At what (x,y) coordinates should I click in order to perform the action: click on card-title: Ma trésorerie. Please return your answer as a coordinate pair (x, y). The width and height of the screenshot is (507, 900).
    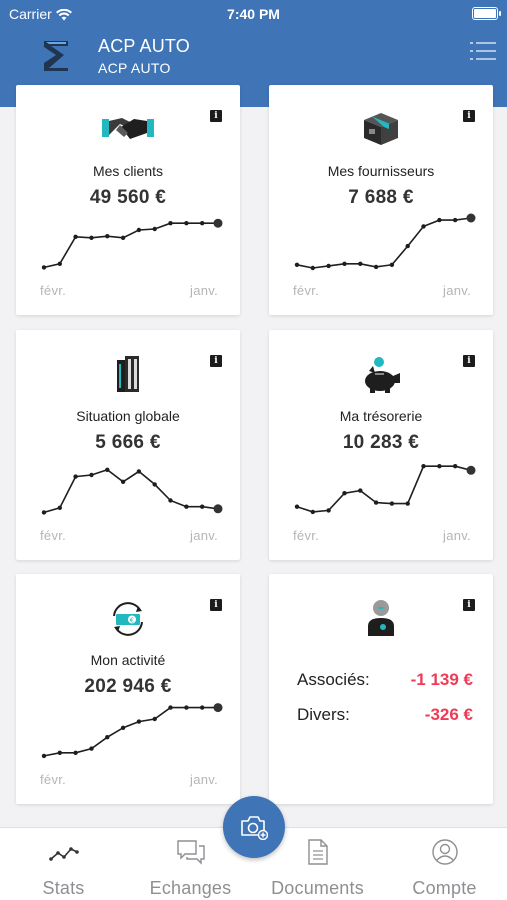
    Looking at the image, I should click on (381, 416).